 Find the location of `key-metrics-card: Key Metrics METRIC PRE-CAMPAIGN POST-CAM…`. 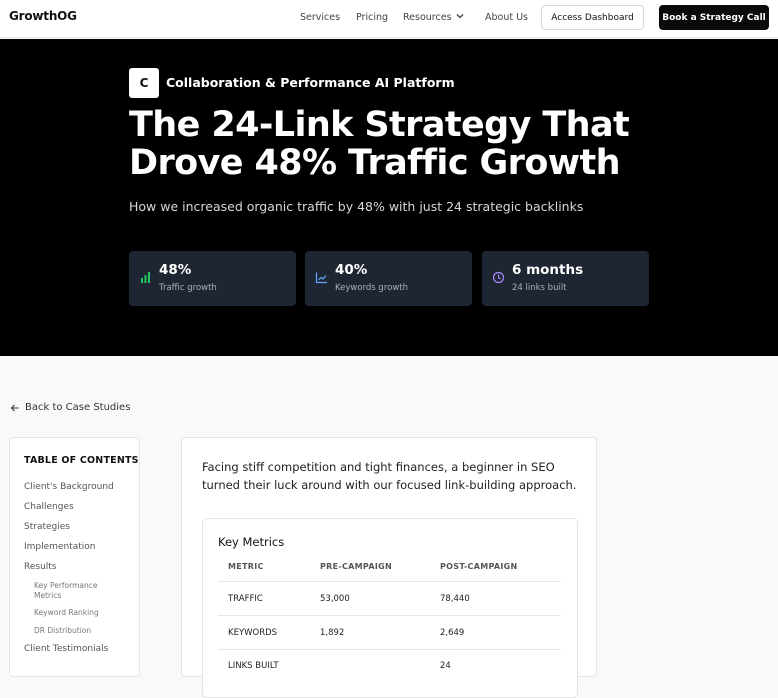

key-metrics-card: Key Metrics METRIC PRE-CAMPAIGN POST-CAM… is located at coordinates (390, 608).